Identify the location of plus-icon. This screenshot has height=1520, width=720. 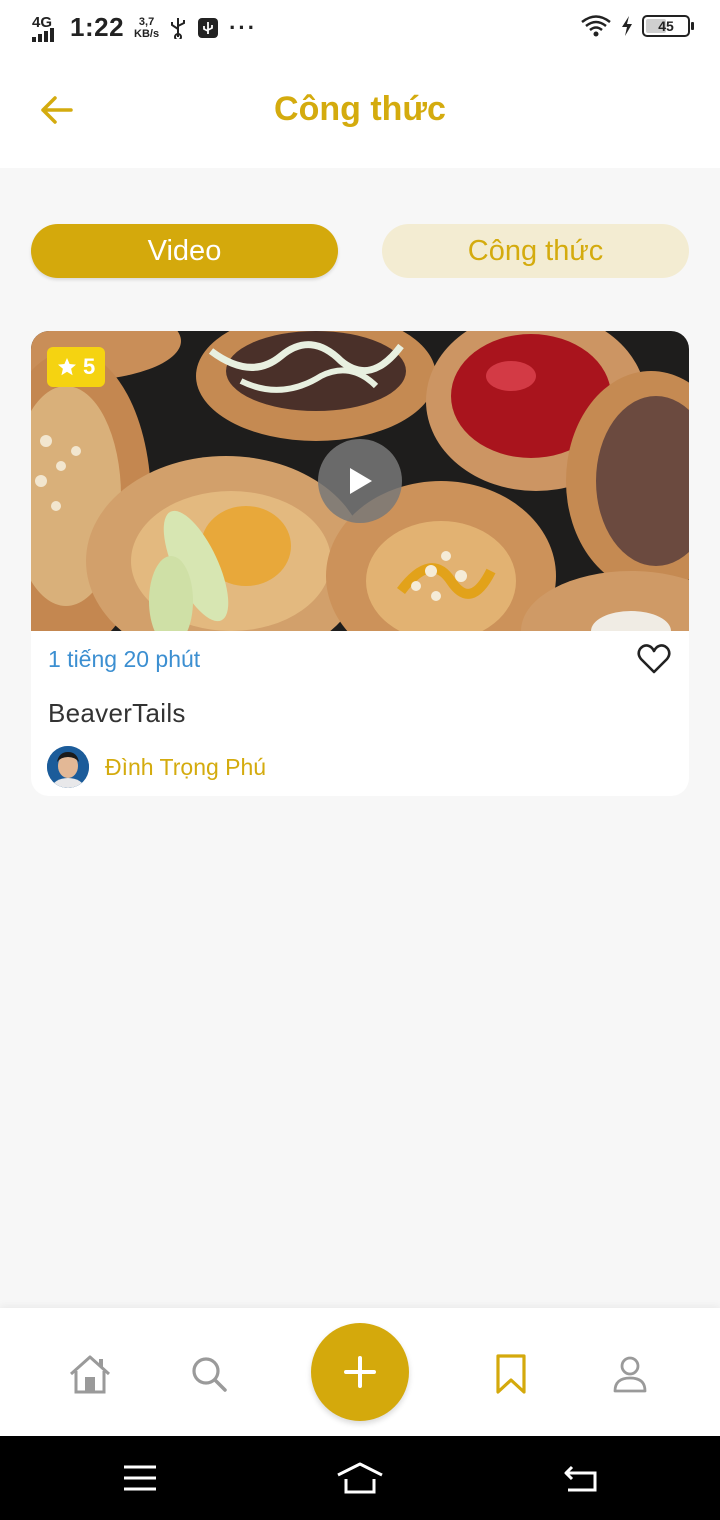
(360, 1372).